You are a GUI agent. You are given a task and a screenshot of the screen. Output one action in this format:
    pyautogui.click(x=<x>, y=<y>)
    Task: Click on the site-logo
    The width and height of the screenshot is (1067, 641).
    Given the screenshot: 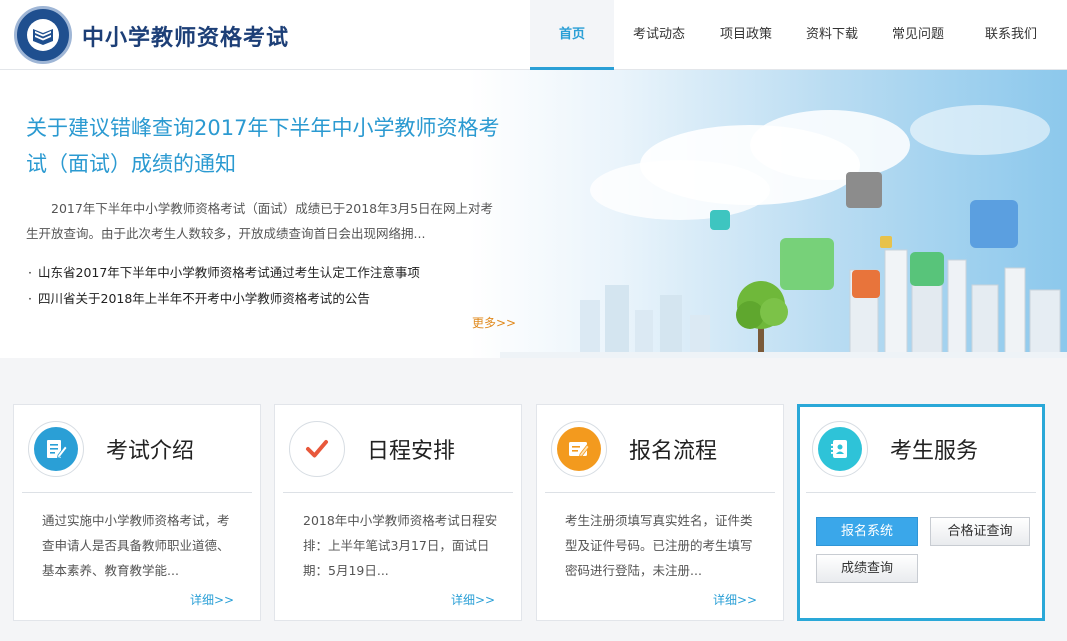 What is the action you would take?
    pyautogui.click(x=43, y=35)
    